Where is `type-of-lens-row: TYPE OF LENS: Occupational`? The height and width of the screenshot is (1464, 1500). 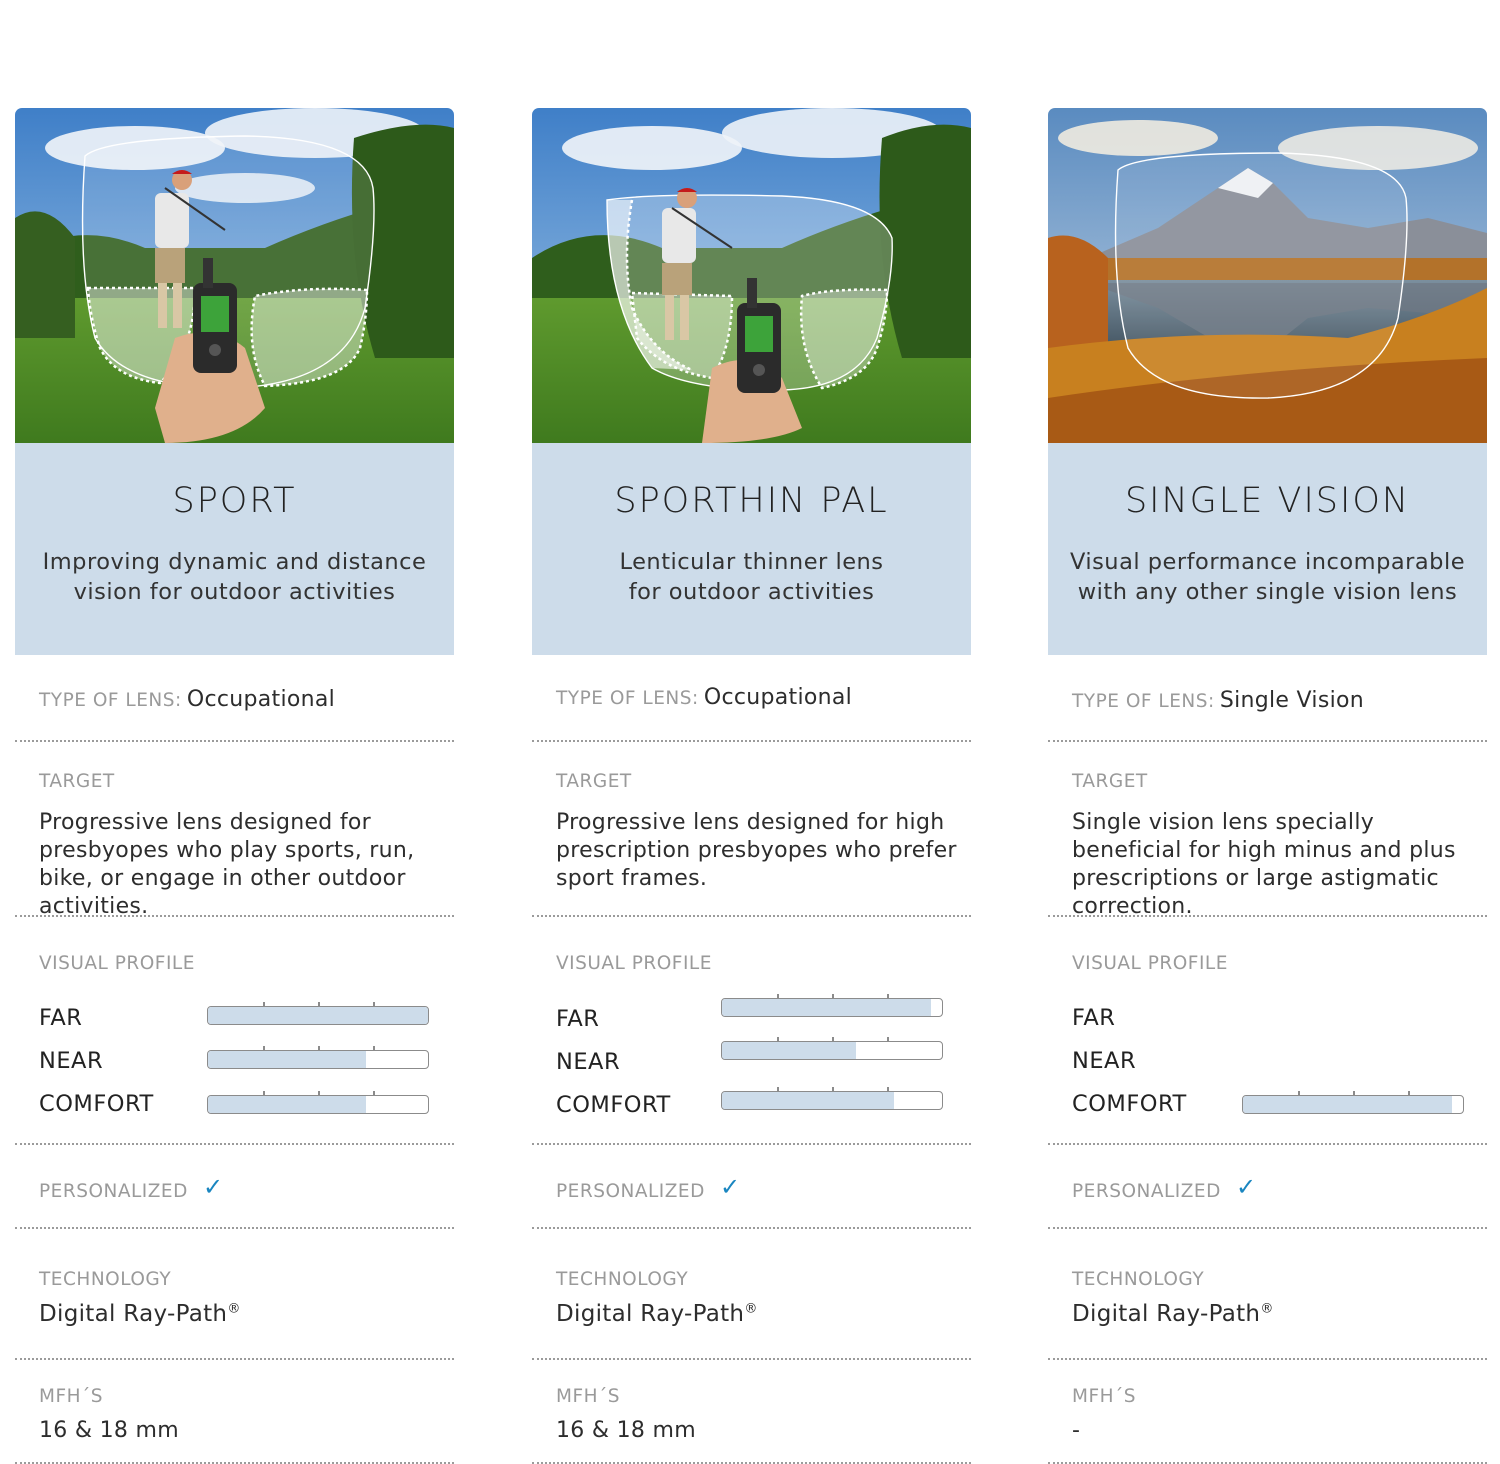 type-of-lens-row: TYPE OF LENS: Occupational is located at coordinates (234, 698).